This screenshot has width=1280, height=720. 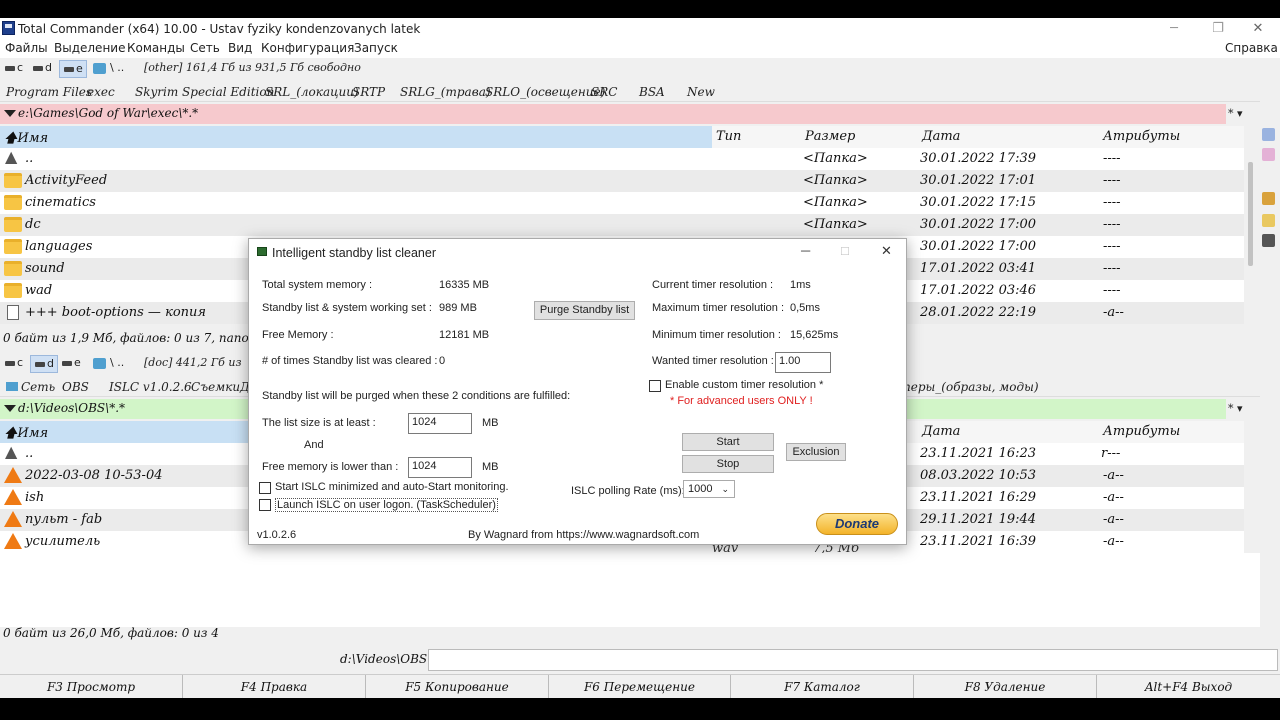 What do you see at coordinates (545, 92) in the screenshot?
I see `tab-srlo: SRLO_(освещение)` at bounding box center [545, 92].